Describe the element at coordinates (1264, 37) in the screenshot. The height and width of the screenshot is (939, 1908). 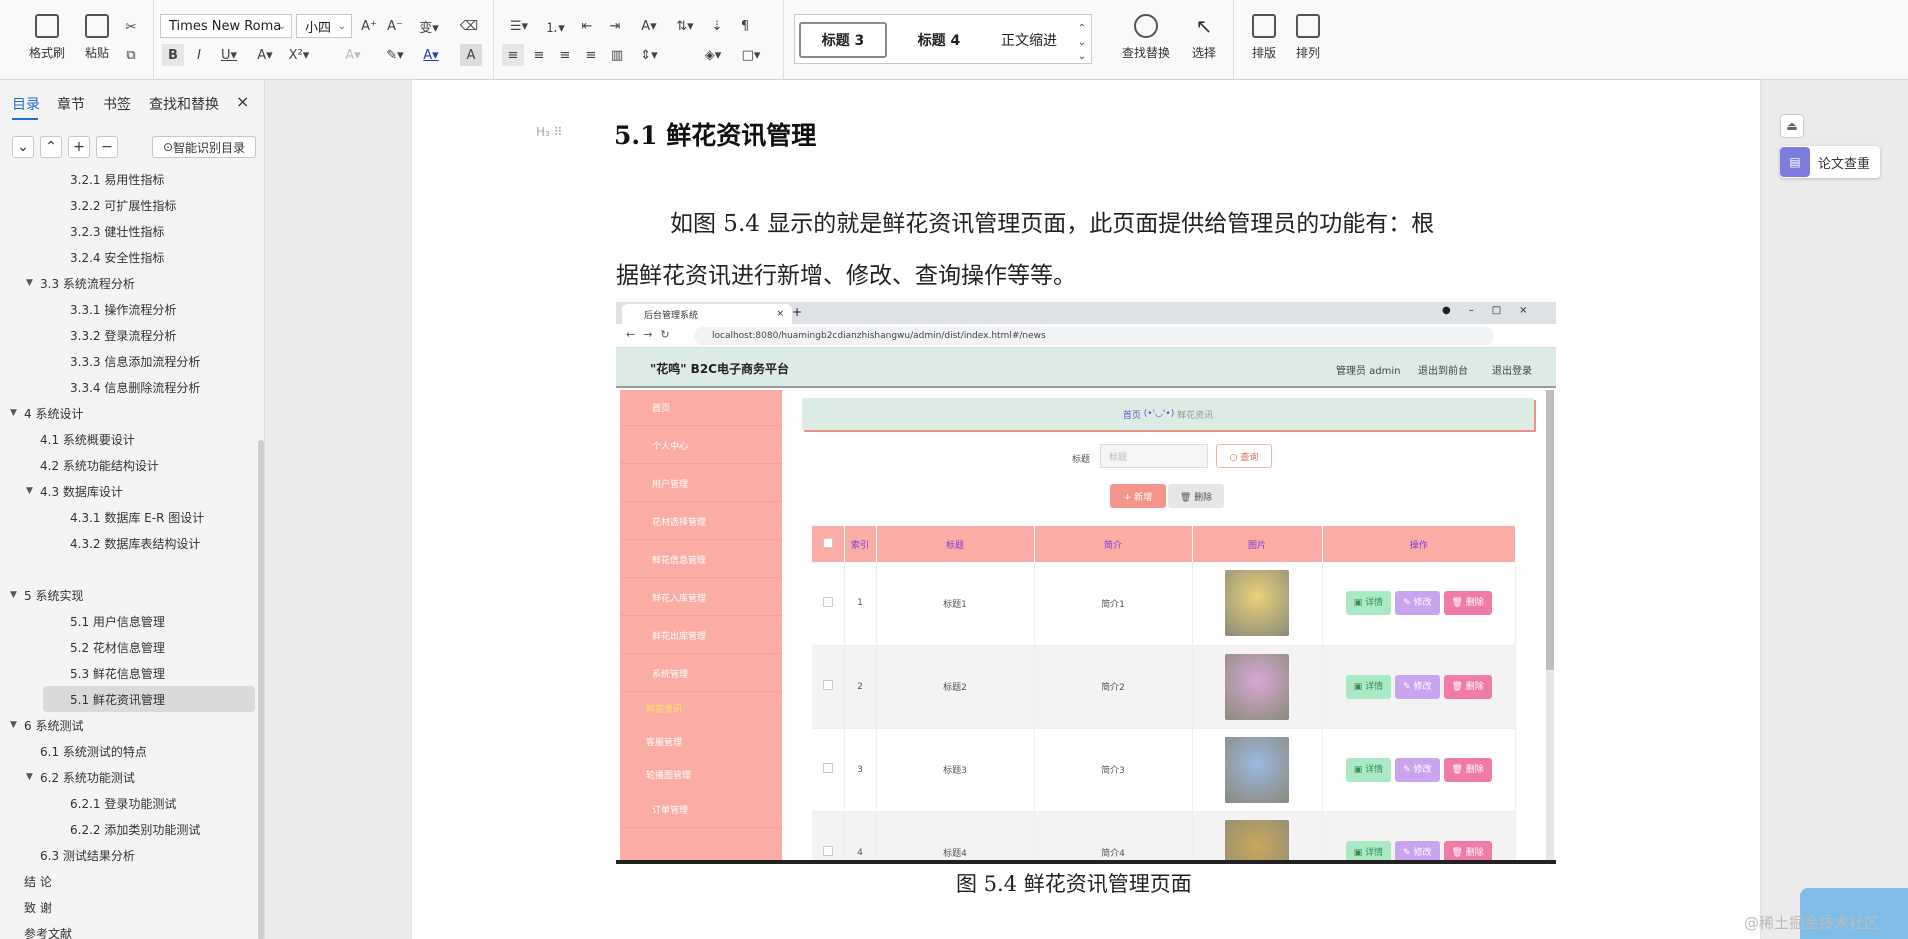
I see `layout-button: 排版` at that location.